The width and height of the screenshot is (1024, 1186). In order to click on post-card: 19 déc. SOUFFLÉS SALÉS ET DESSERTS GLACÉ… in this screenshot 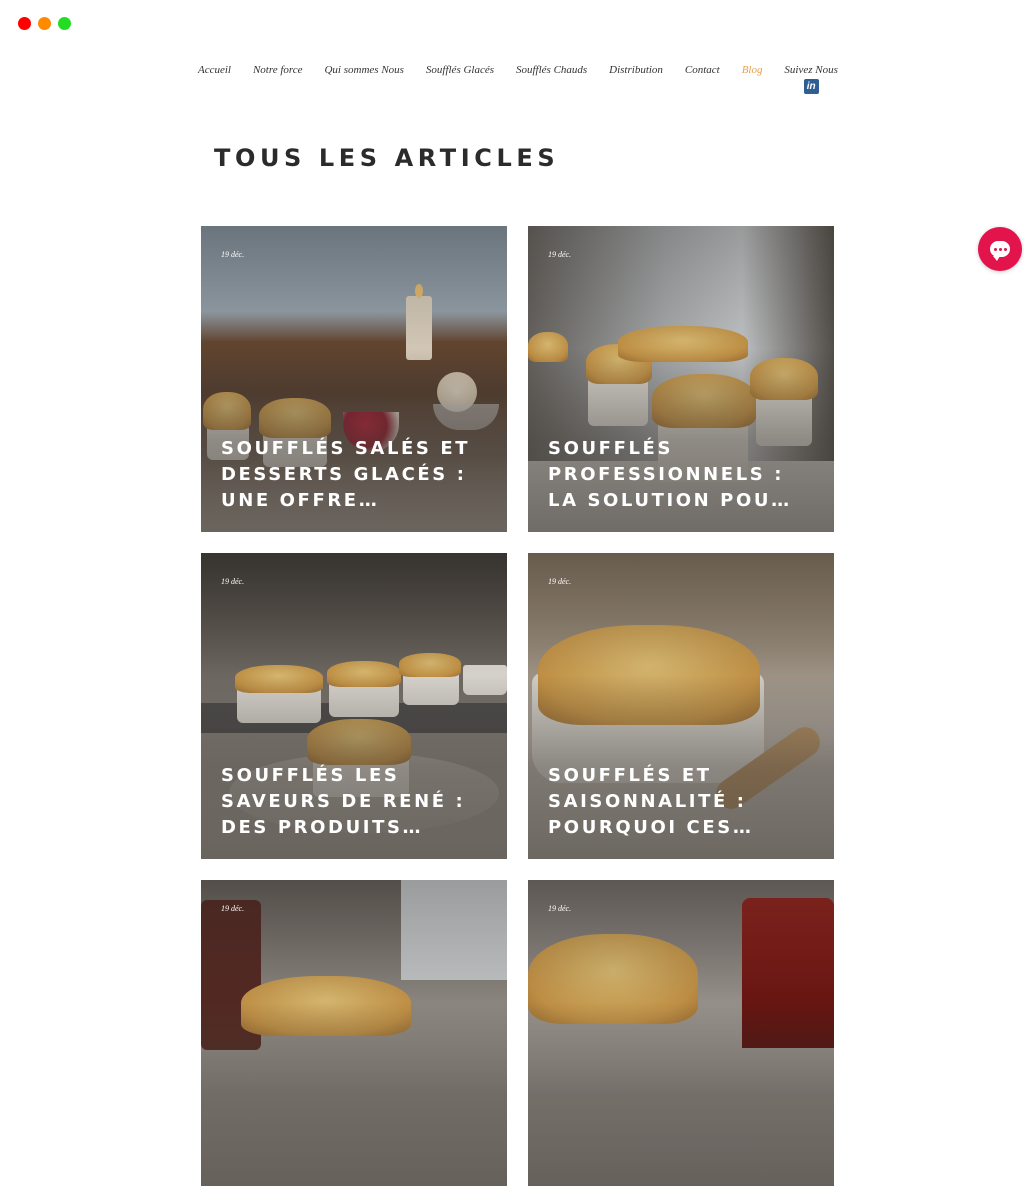, I will do `click(354, 379)`.